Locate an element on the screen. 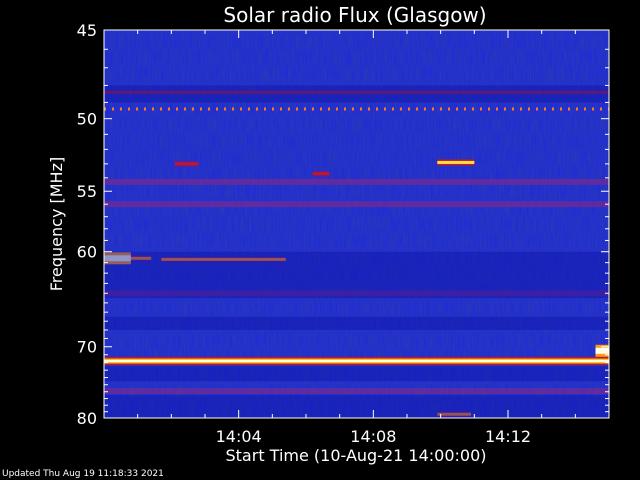 The image size is (640, 480). y-tick-label-55: 55 is located at coordinates (87, 191).